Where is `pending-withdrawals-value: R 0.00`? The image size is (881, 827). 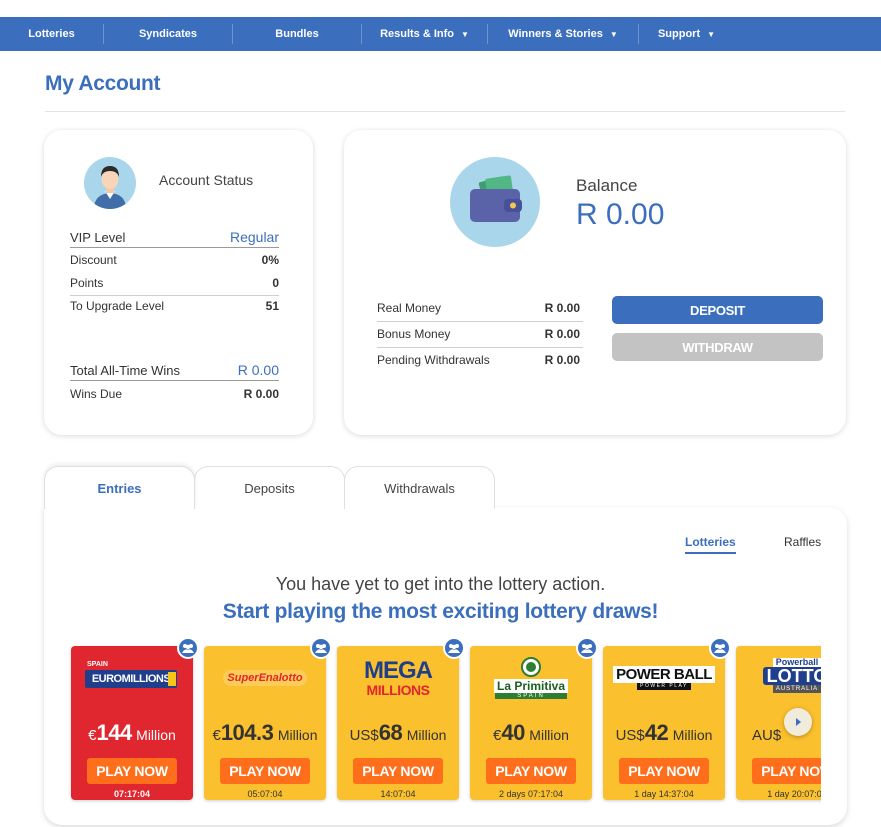
pending-withdrawals-value: R 0.00 is located at coordinates (562, 360).